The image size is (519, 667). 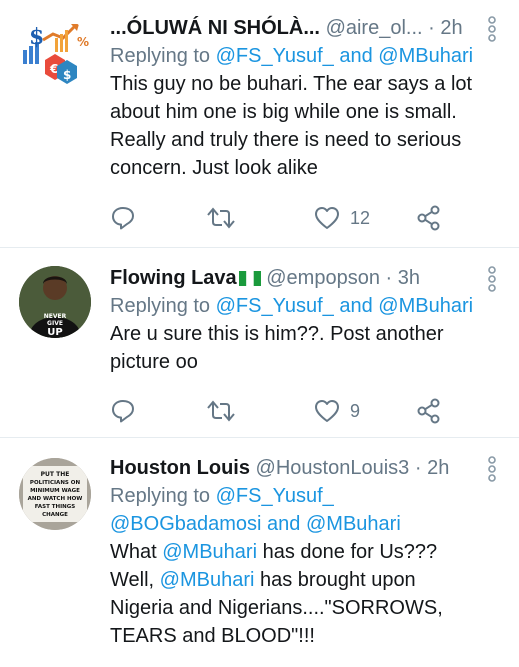 What do you see at coordinates (55, 515) in the screenshot?
I see `sign-text: CHANGE` at bounding box center [55, 515].